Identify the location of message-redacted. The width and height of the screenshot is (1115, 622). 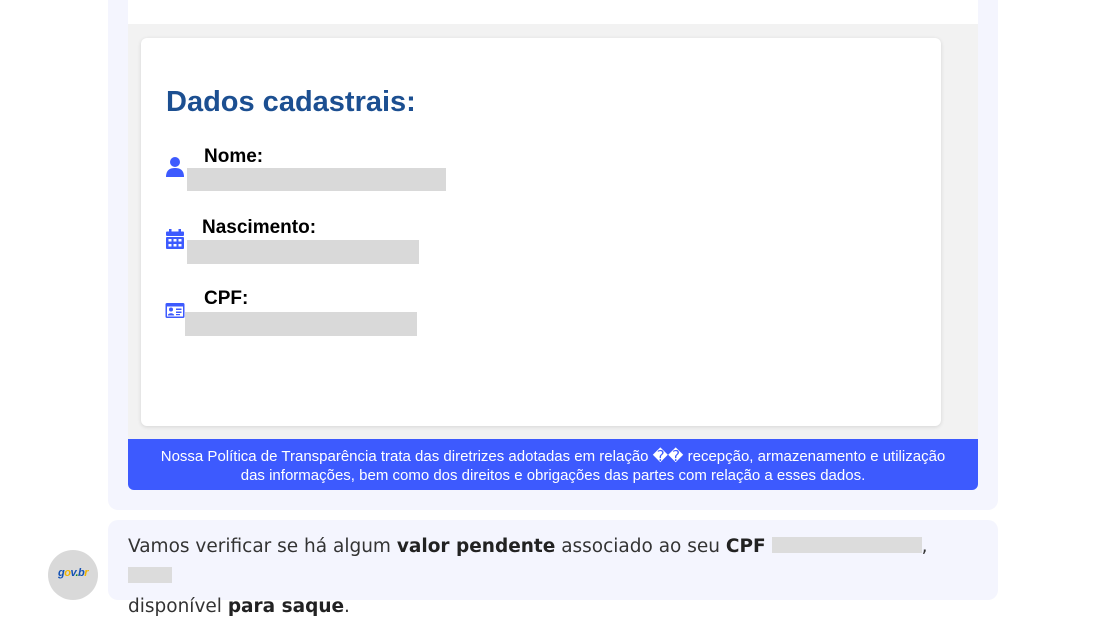
(150, 575).